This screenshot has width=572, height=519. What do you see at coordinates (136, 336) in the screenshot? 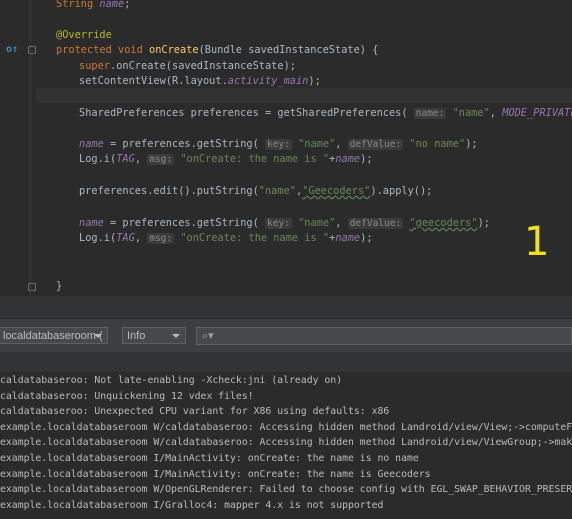
I see `log-level-label: Info` at bounding box center [136, 336].